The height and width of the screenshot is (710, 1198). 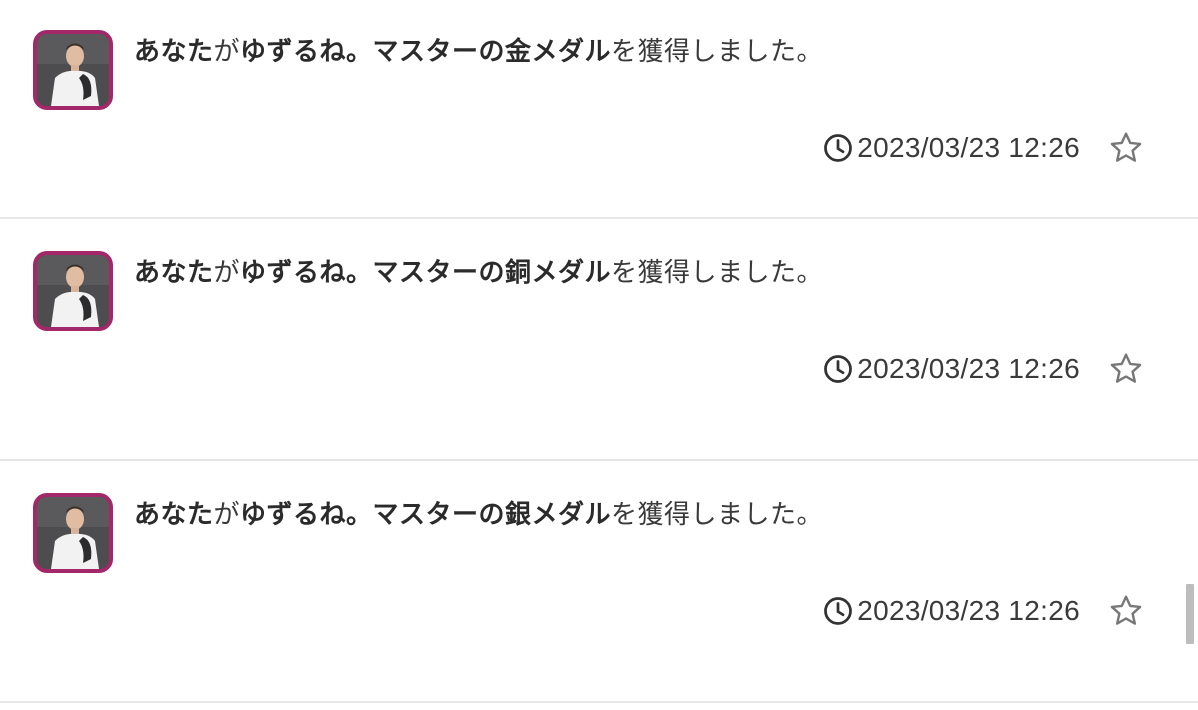 What do you see at coordinates (426, 52) in the screenshot?
I see `medal-name: ゆずるね。マスターの金メダル` at bounding box center [426, 52].